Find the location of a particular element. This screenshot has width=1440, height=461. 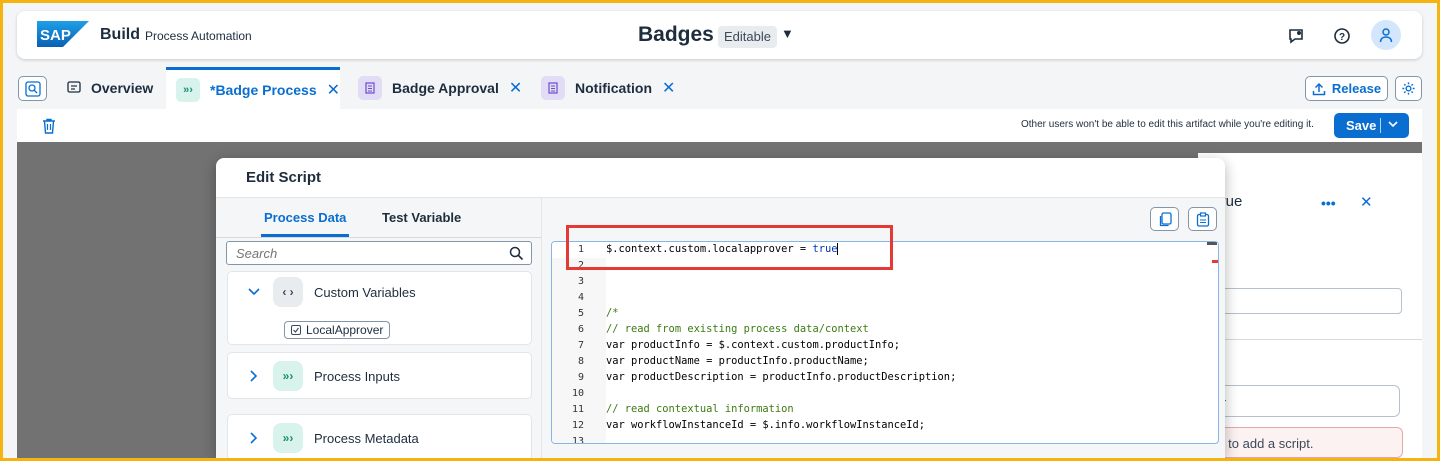

error-message: or to add a script. is located at coordinates (1300, 442).